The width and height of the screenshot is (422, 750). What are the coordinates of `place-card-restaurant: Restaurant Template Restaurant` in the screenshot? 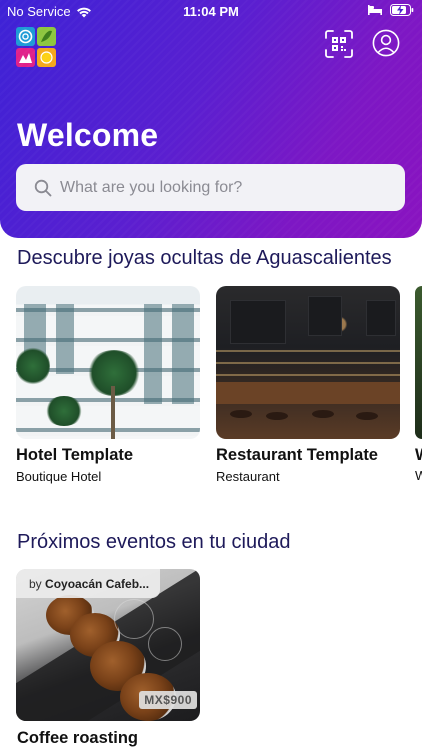 It's located at (308, 385).